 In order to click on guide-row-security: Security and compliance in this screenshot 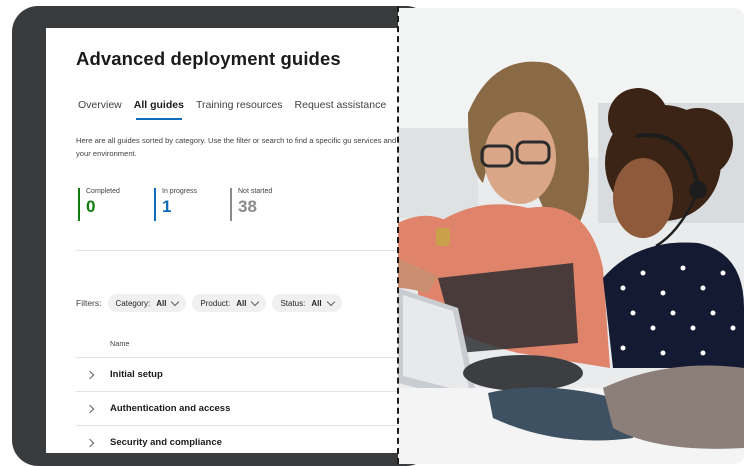, I will do `click(242, 439)`.